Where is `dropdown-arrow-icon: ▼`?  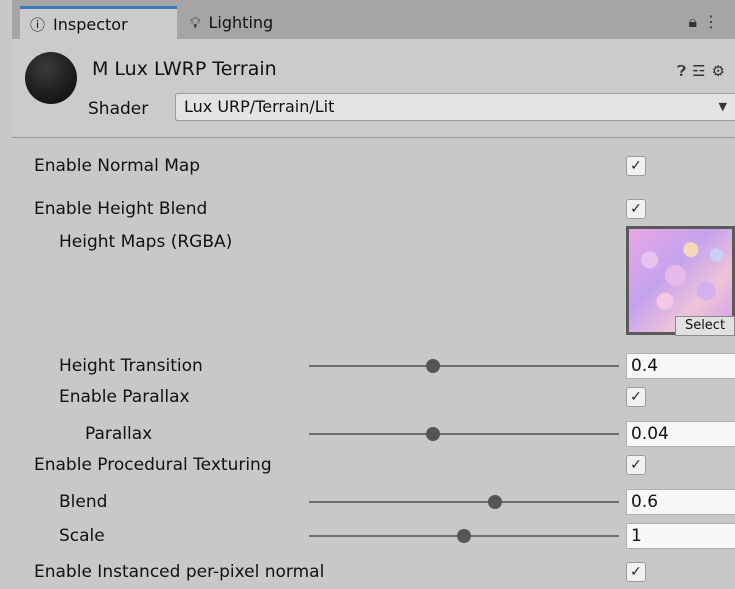
dropdown-arrow-icon: ▼ is located at coordinates (722, 106).